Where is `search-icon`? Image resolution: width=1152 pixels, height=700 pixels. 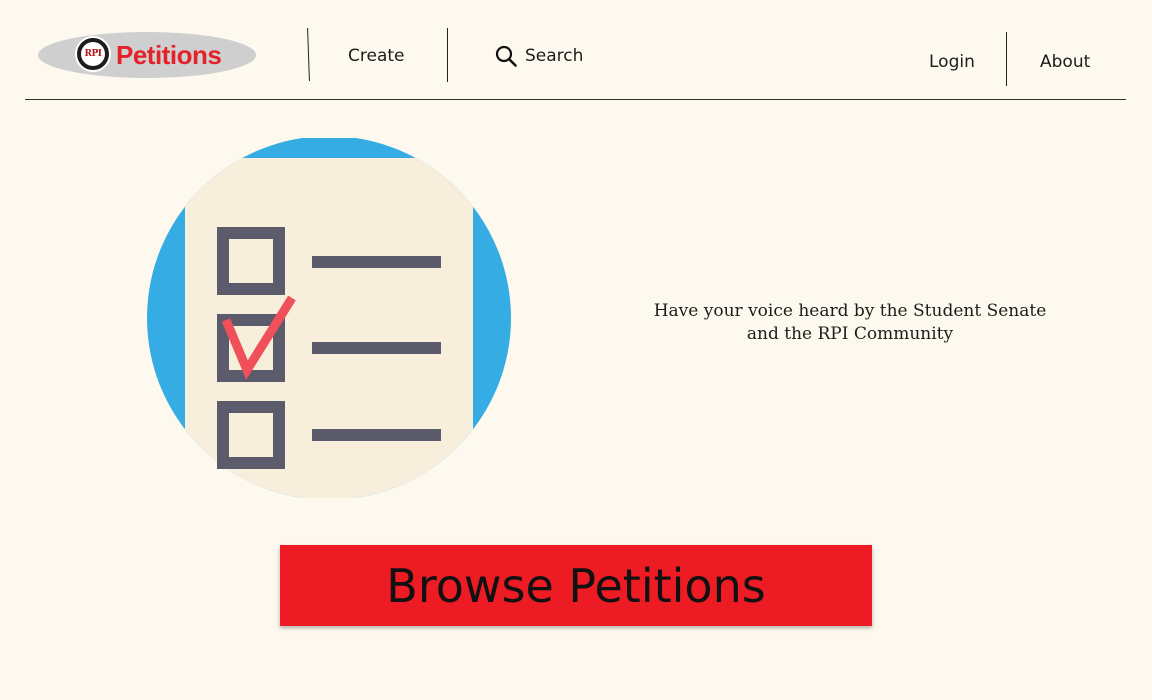
search-icon is located at coordinates (506, 56).